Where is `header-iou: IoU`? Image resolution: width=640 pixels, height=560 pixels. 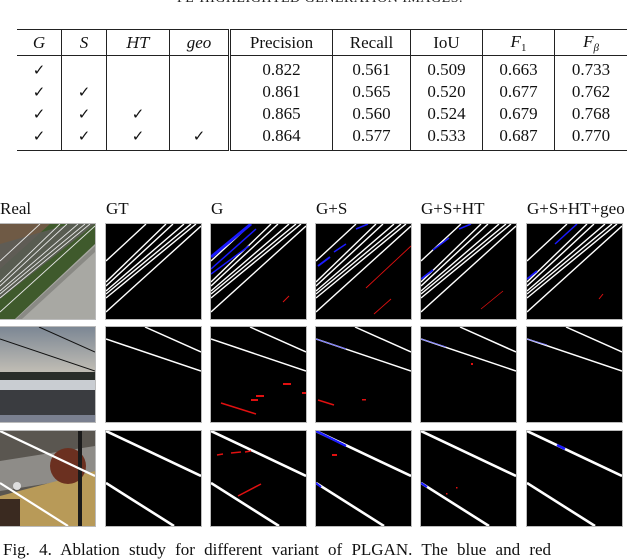 header-iou: IoU is located at coordinates (446, 42).